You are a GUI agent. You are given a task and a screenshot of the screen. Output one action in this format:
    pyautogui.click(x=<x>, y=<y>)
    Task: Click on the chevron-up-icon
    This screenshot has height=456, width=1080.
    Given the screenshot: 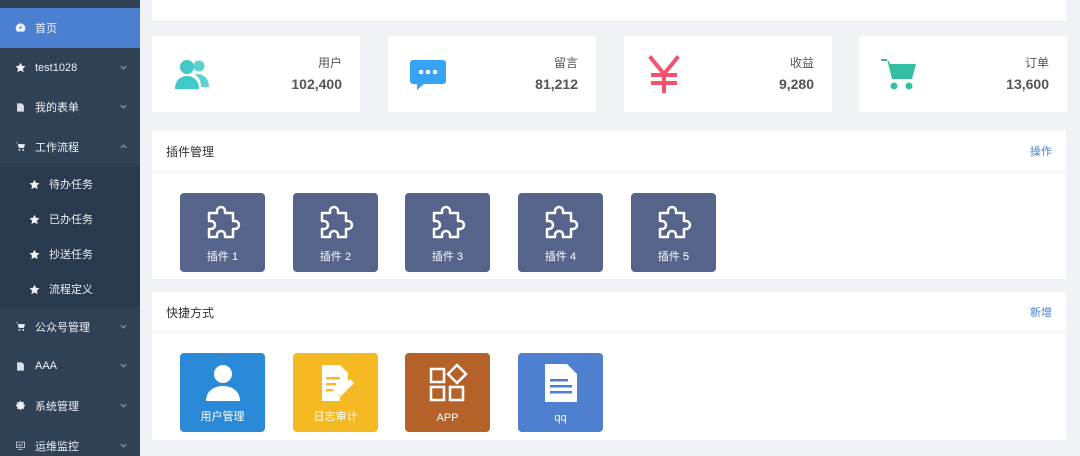 What is the action you would take?
    pyautogui.click(x=123, y=146)
    